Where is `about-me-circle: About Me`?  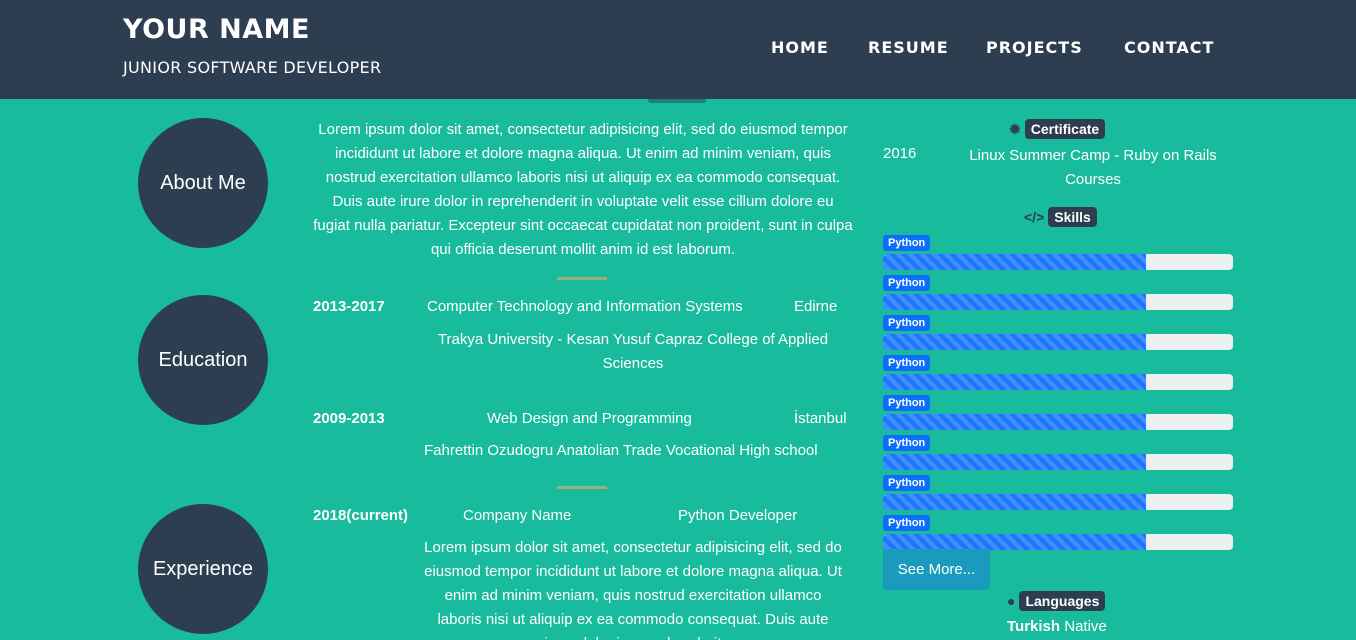 about-me-circle: About Me is located at coordinates (203, 183).